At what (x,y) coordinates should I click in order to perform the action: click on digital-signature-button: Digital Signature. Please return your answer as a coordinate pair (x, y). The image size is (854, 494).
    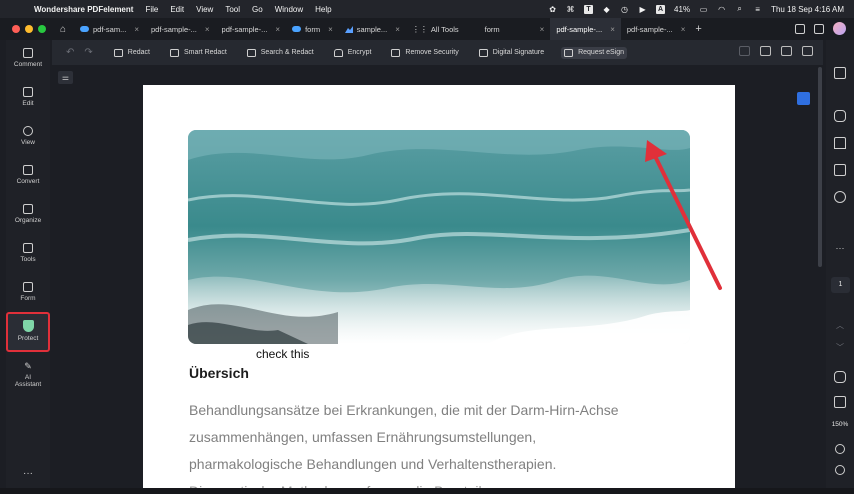
    Looking at the image, I should click on (511, 53).